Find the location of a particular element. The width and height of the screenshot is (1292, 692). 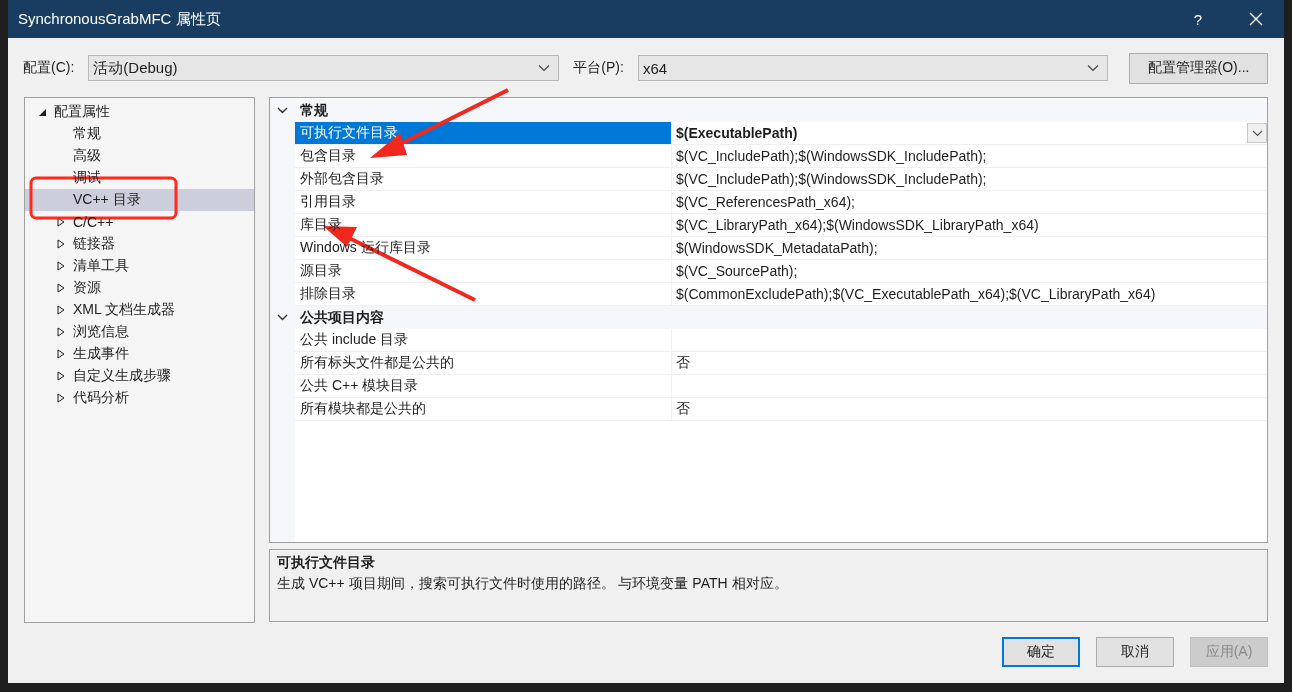

configuration-dropdown: 活动(Debug) is located at coordinates (324, 68).